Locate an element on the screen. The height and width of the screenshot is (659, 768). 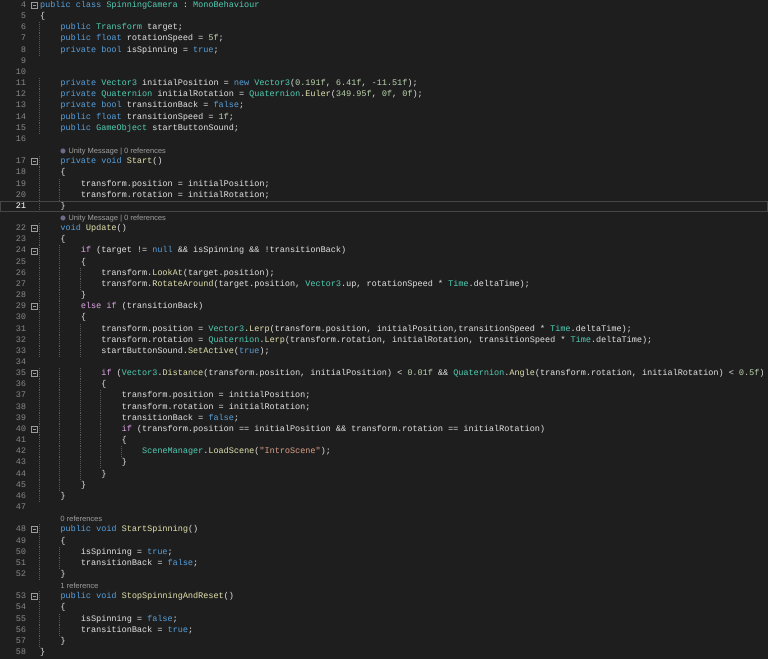
line-number: 58 is located at coordinates (20, 652).